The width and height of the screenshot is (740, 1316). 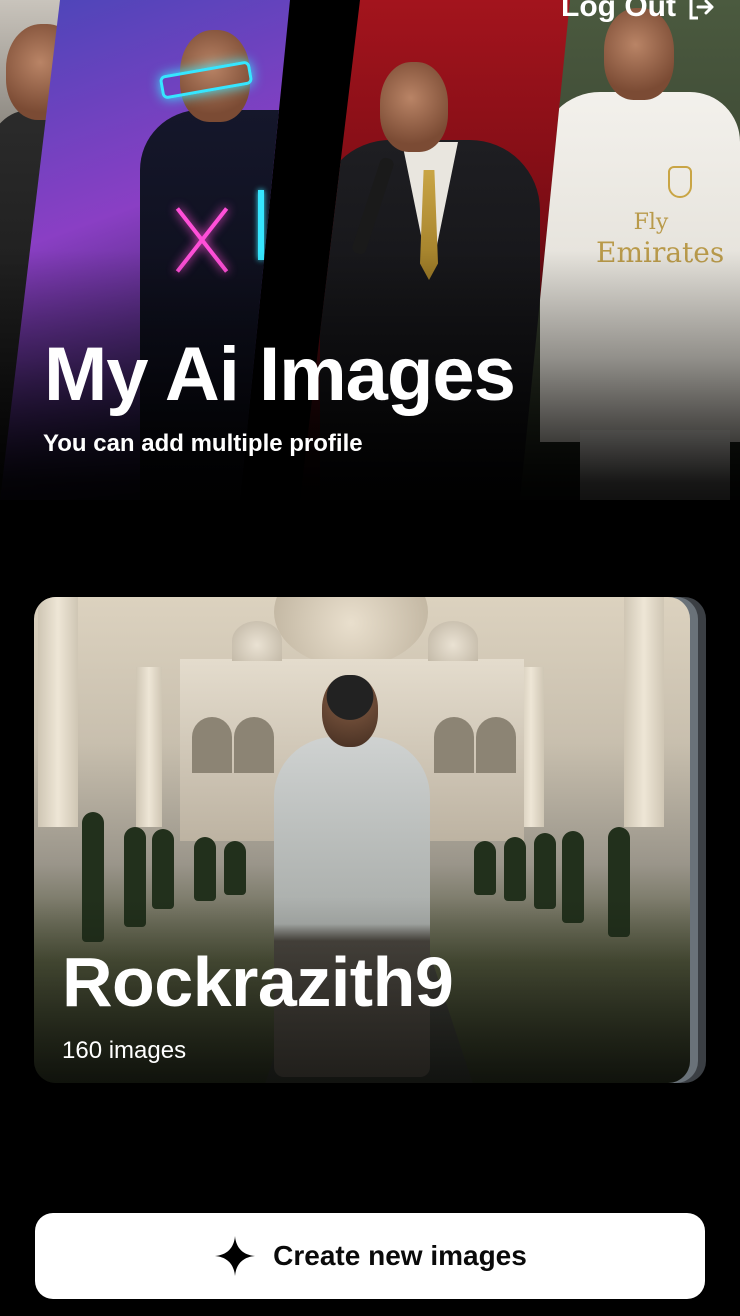 What do you see at coordinates (350, 711) in the screenshot?
I see `person-head` at bounding box center [350, 711].